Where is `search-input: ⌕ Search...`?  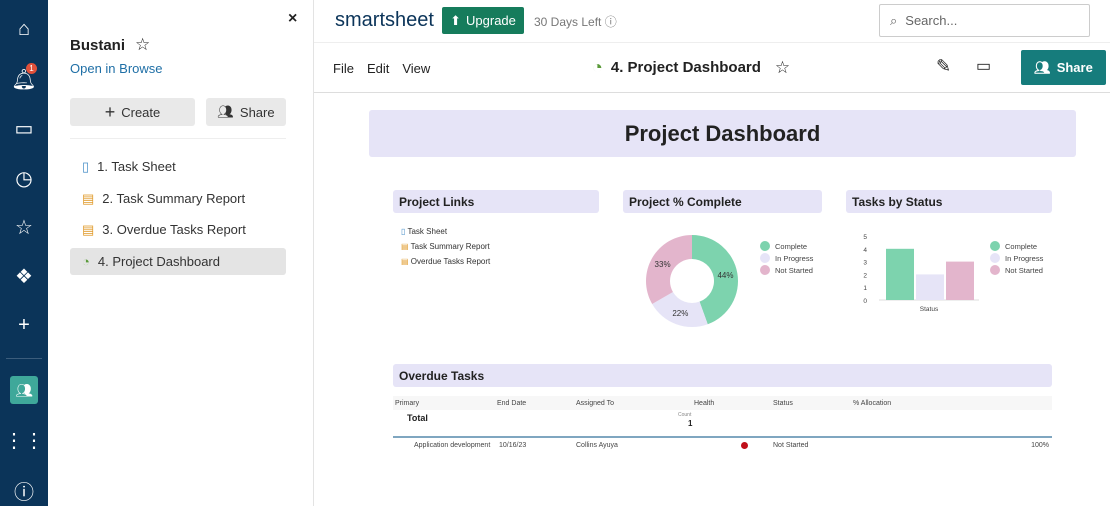
search-input: ⌕ Search... is located at coordinates (984, 20).